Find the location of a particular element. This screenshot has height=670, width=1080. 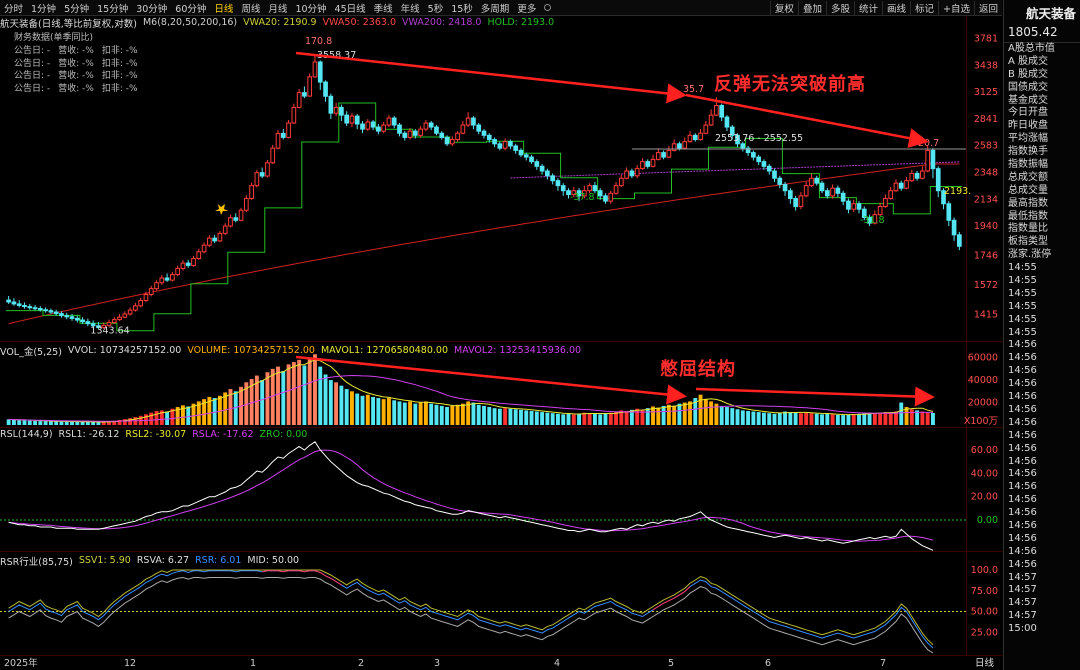

data-label: 2193. is located at coordinates (957, 191).